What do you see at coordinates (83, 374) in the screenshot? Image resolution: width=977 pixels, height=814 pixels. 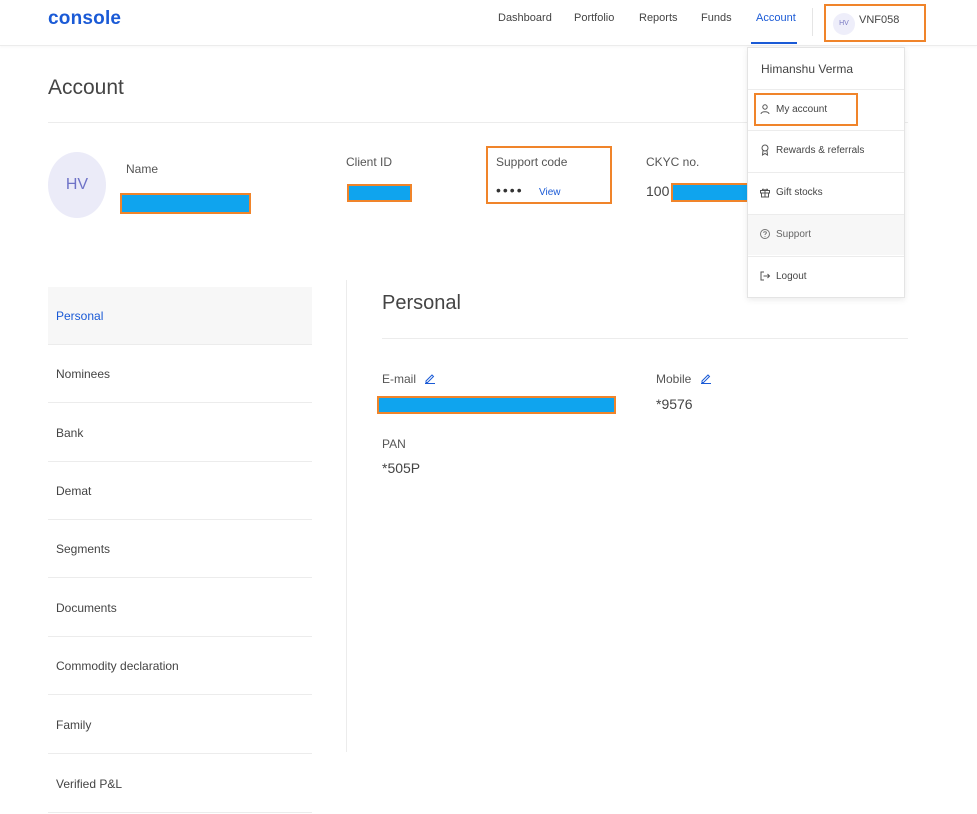 I see `sidebar-item-label: Nominees` at bounding box center [83, 374].